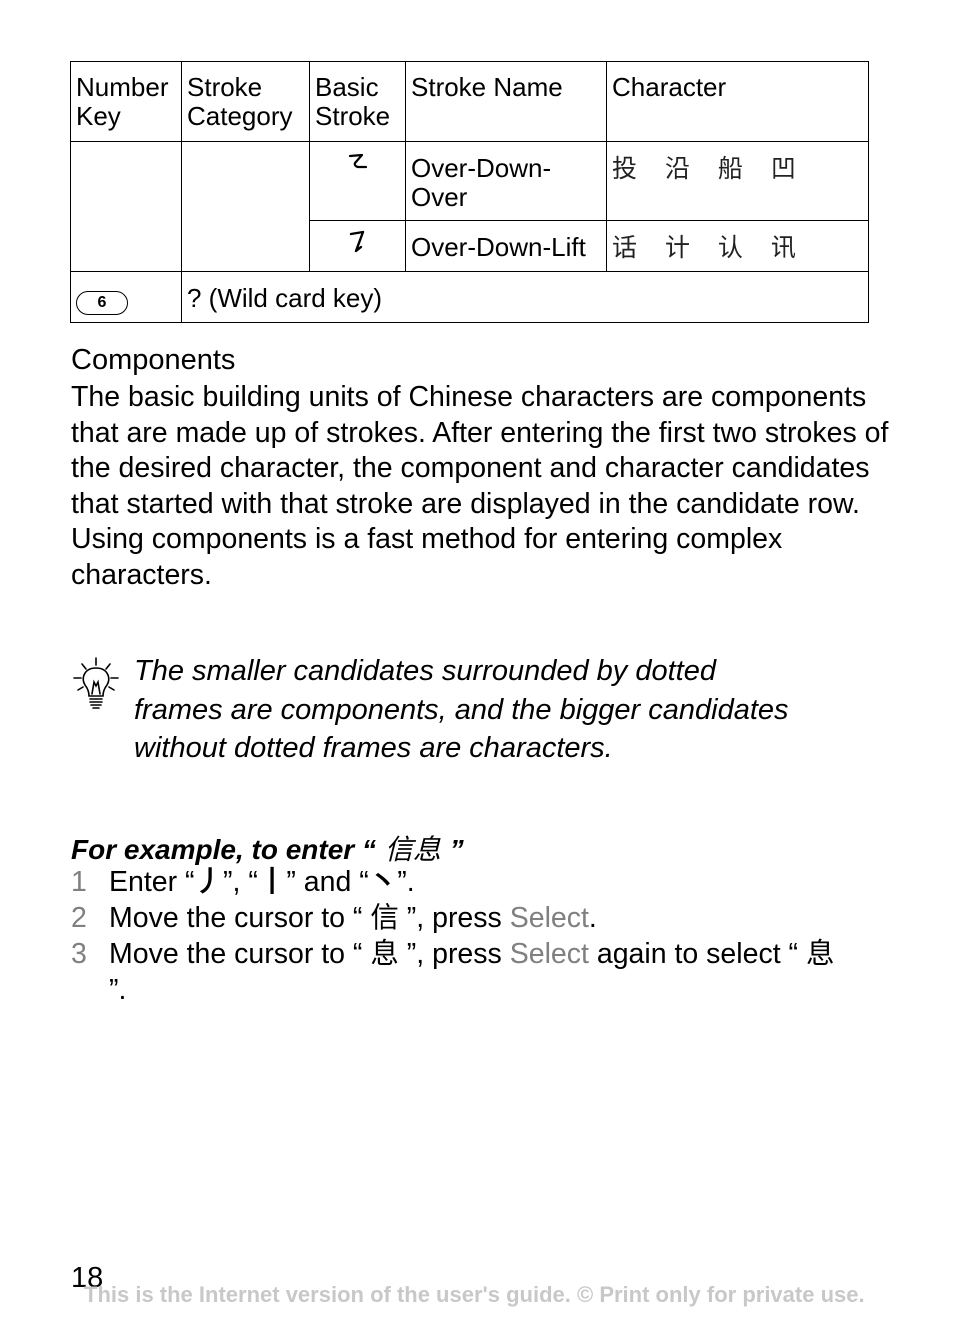 Image resolution: width=954 pixels, height=1331 pixels. I want to click on step-number: 1, so click(79, 882).